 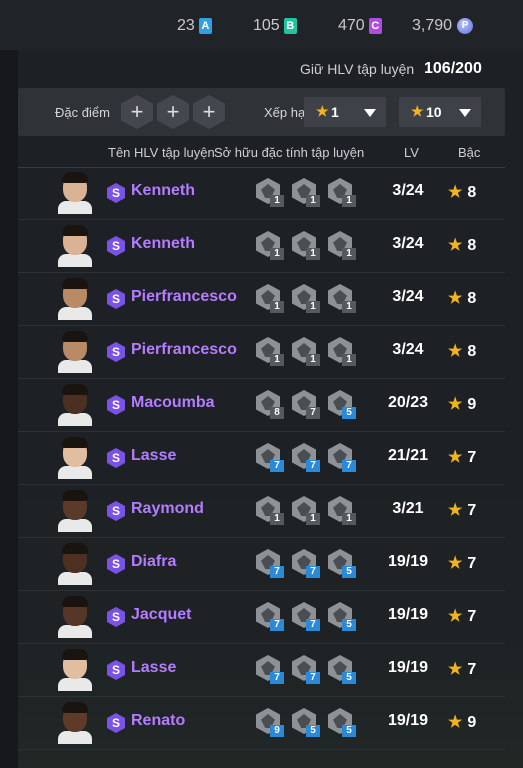 I want to click on trait-skill-icon-h: 5, so click(x=344, y=670).